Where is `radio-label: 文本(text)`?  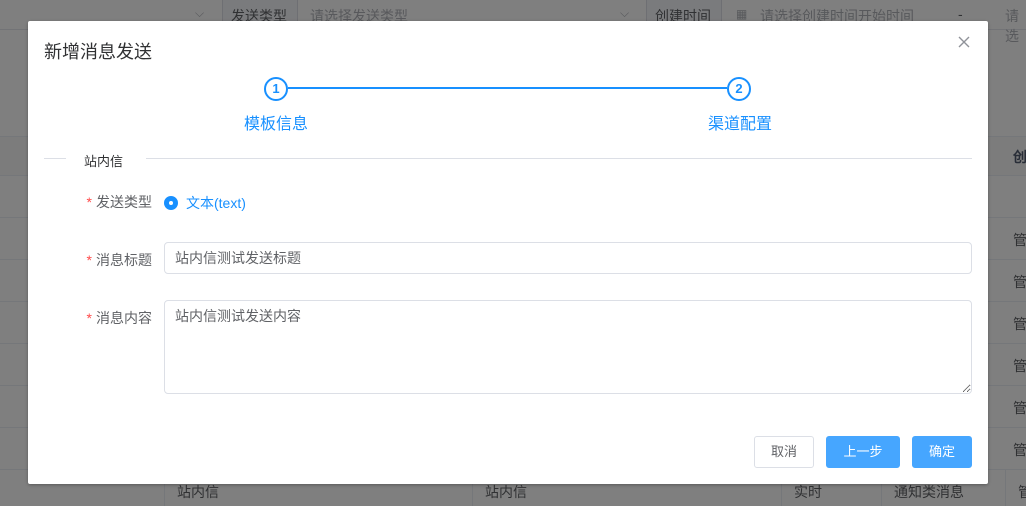 radio-label: 文本(text) is located at coordinates (216, 203).